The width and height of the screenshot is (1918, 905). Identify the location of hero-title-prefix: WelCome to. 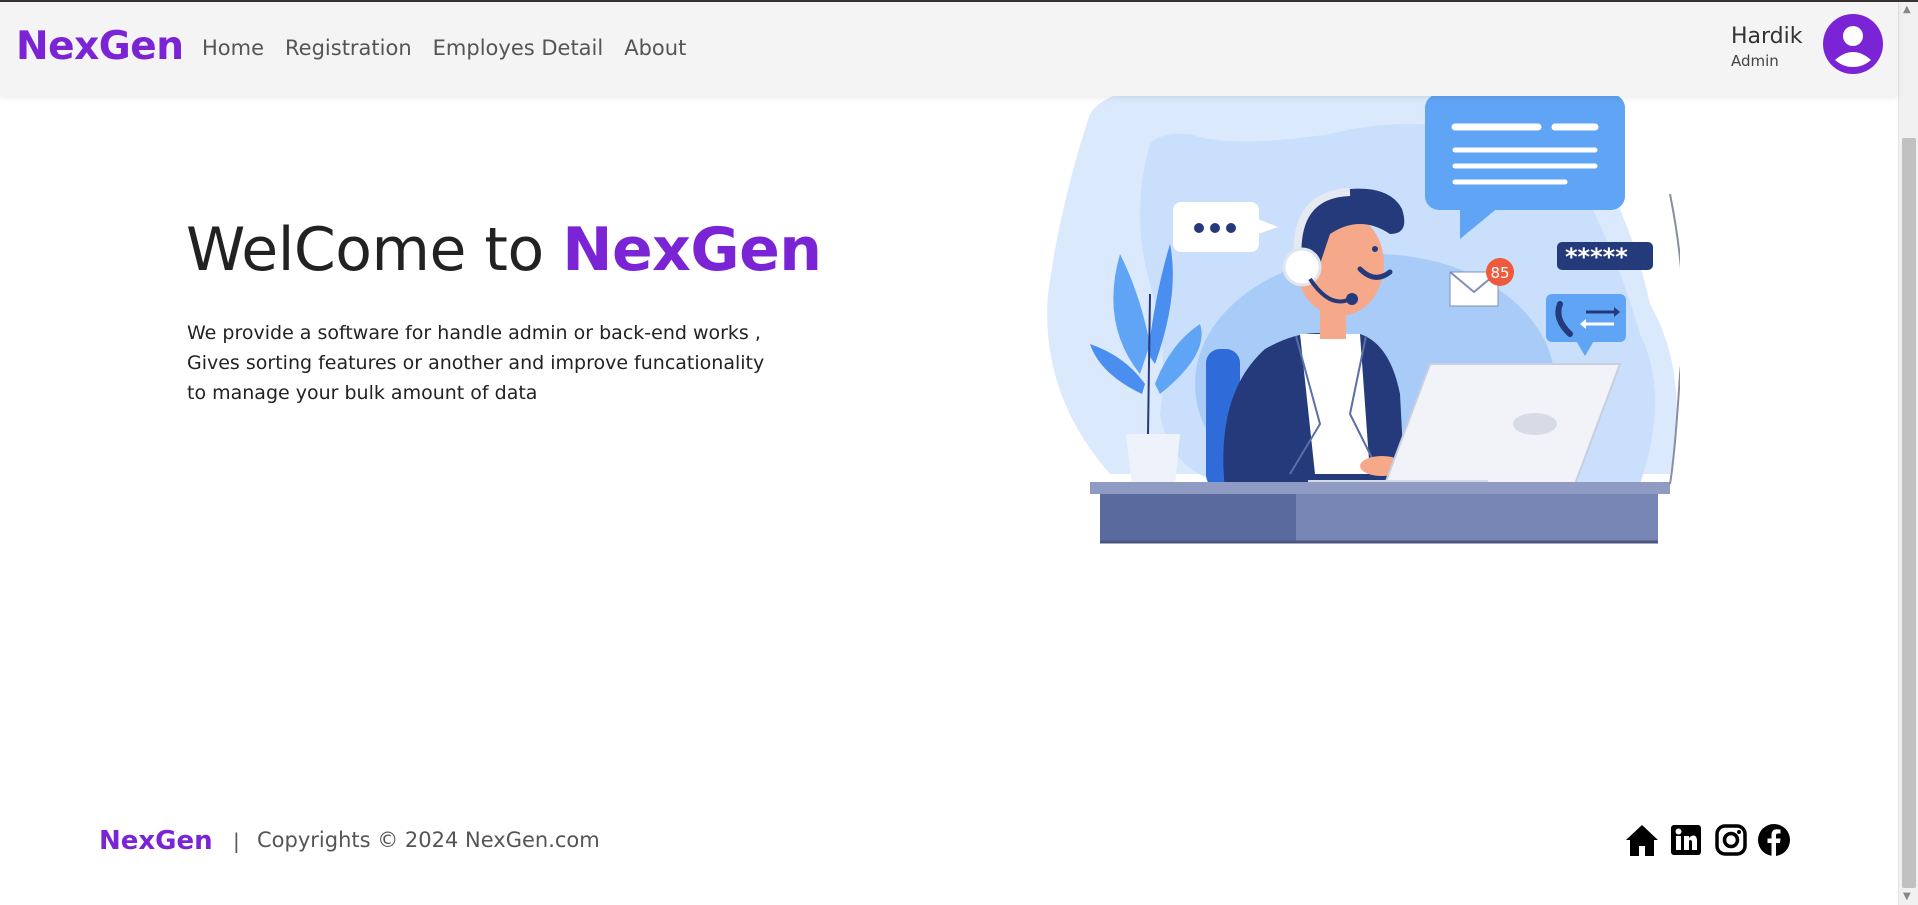
(374, 250).